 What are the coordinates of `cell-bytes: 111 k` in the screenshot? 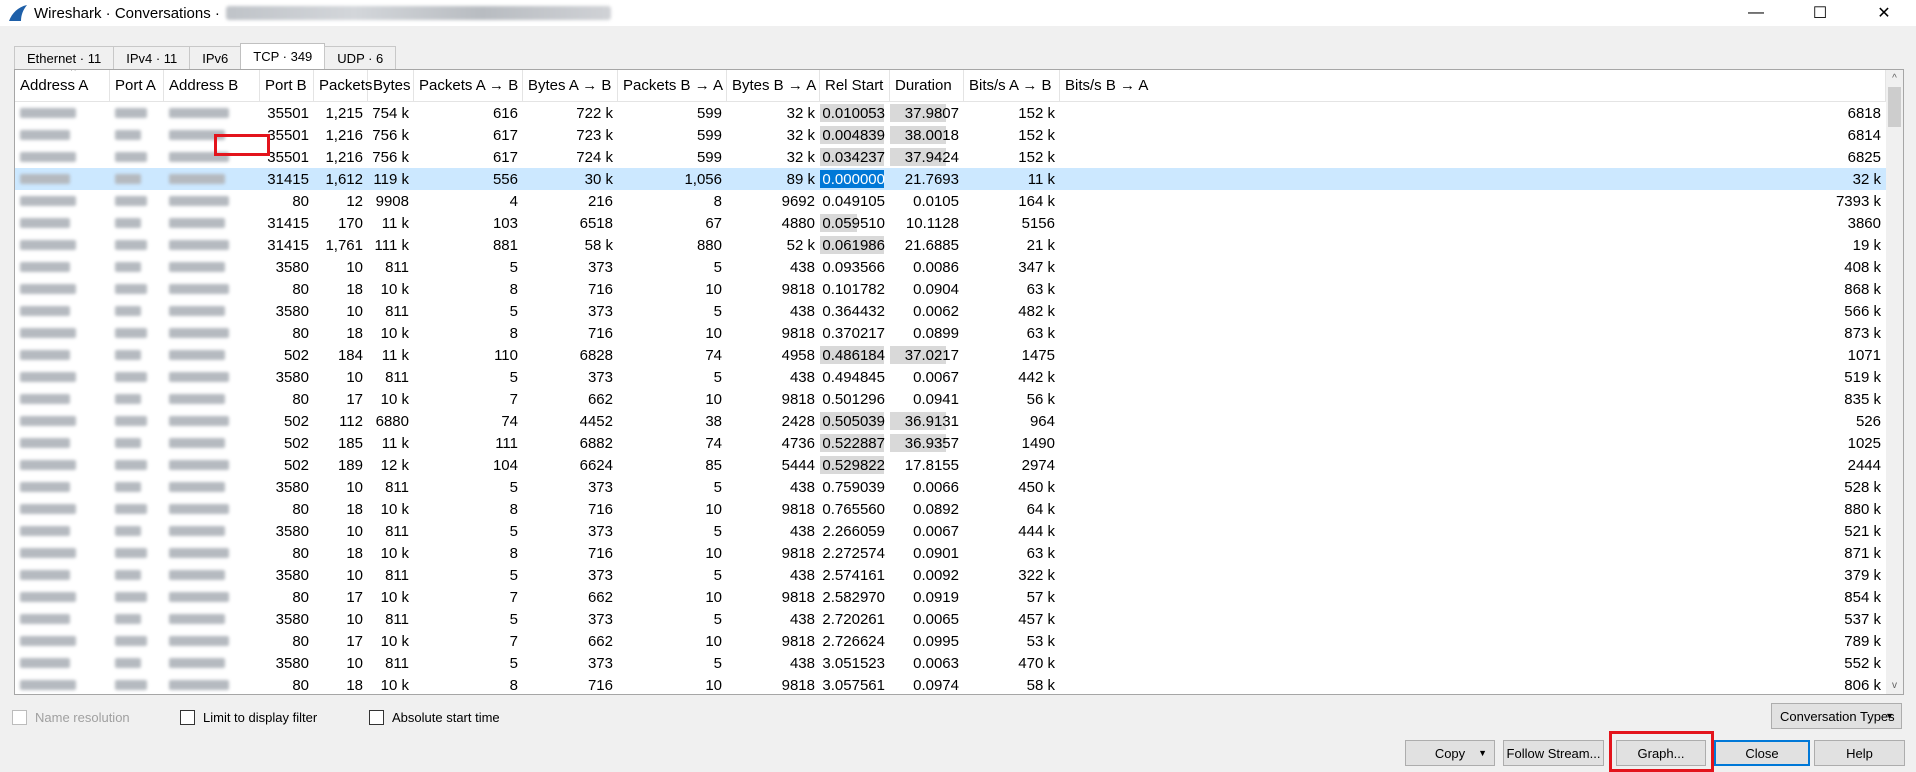 It's located at (391, 245).